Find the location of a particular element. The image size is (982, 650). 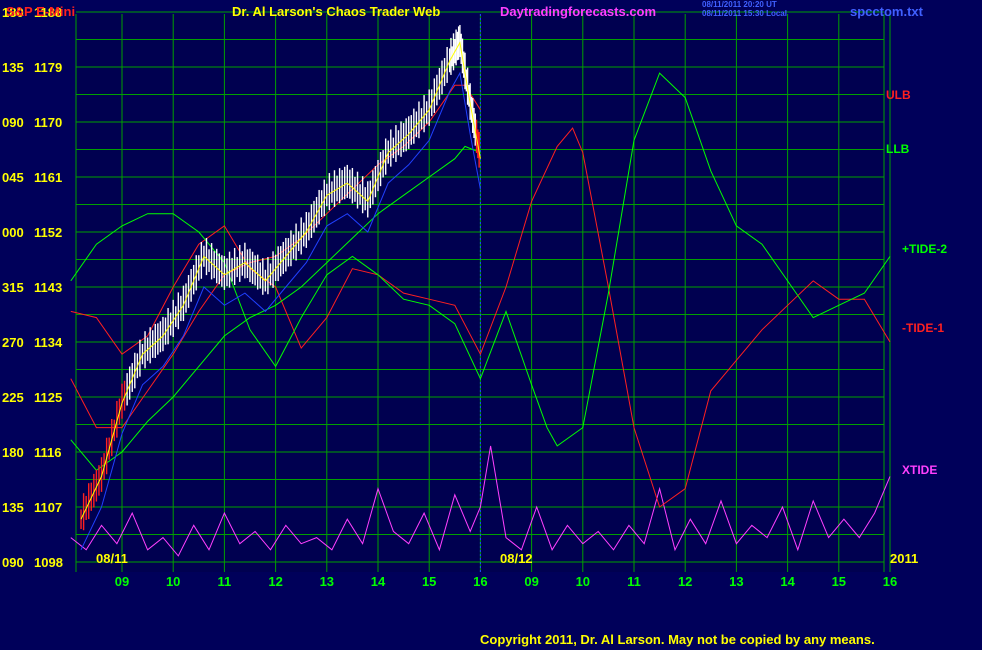

y-price-tick: 1116 is located at coordinates (48, 452).